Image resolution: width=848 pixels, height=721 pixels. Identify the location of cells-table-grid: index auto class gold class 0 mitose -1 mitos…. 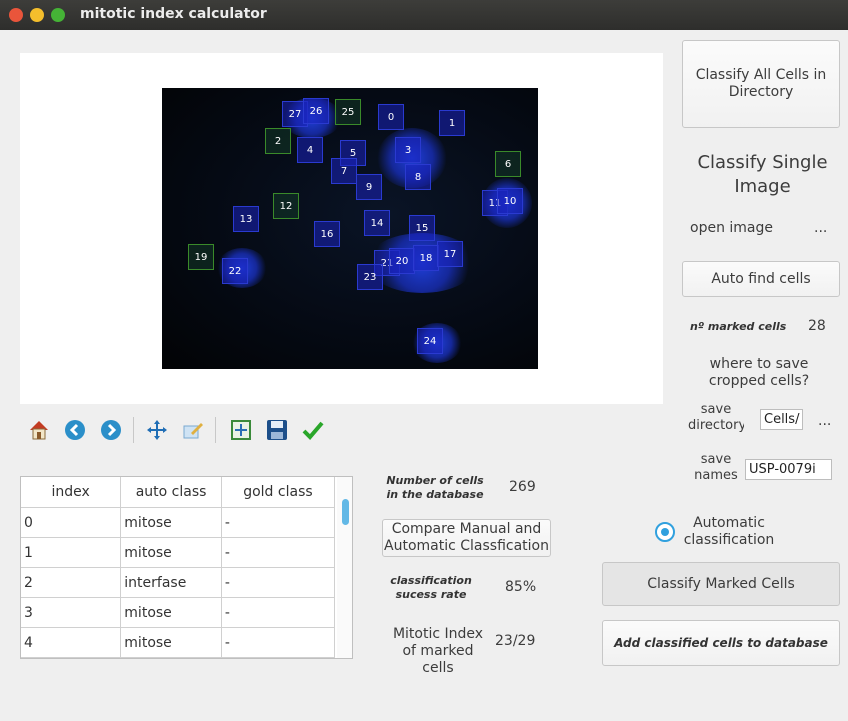
(178, 567).